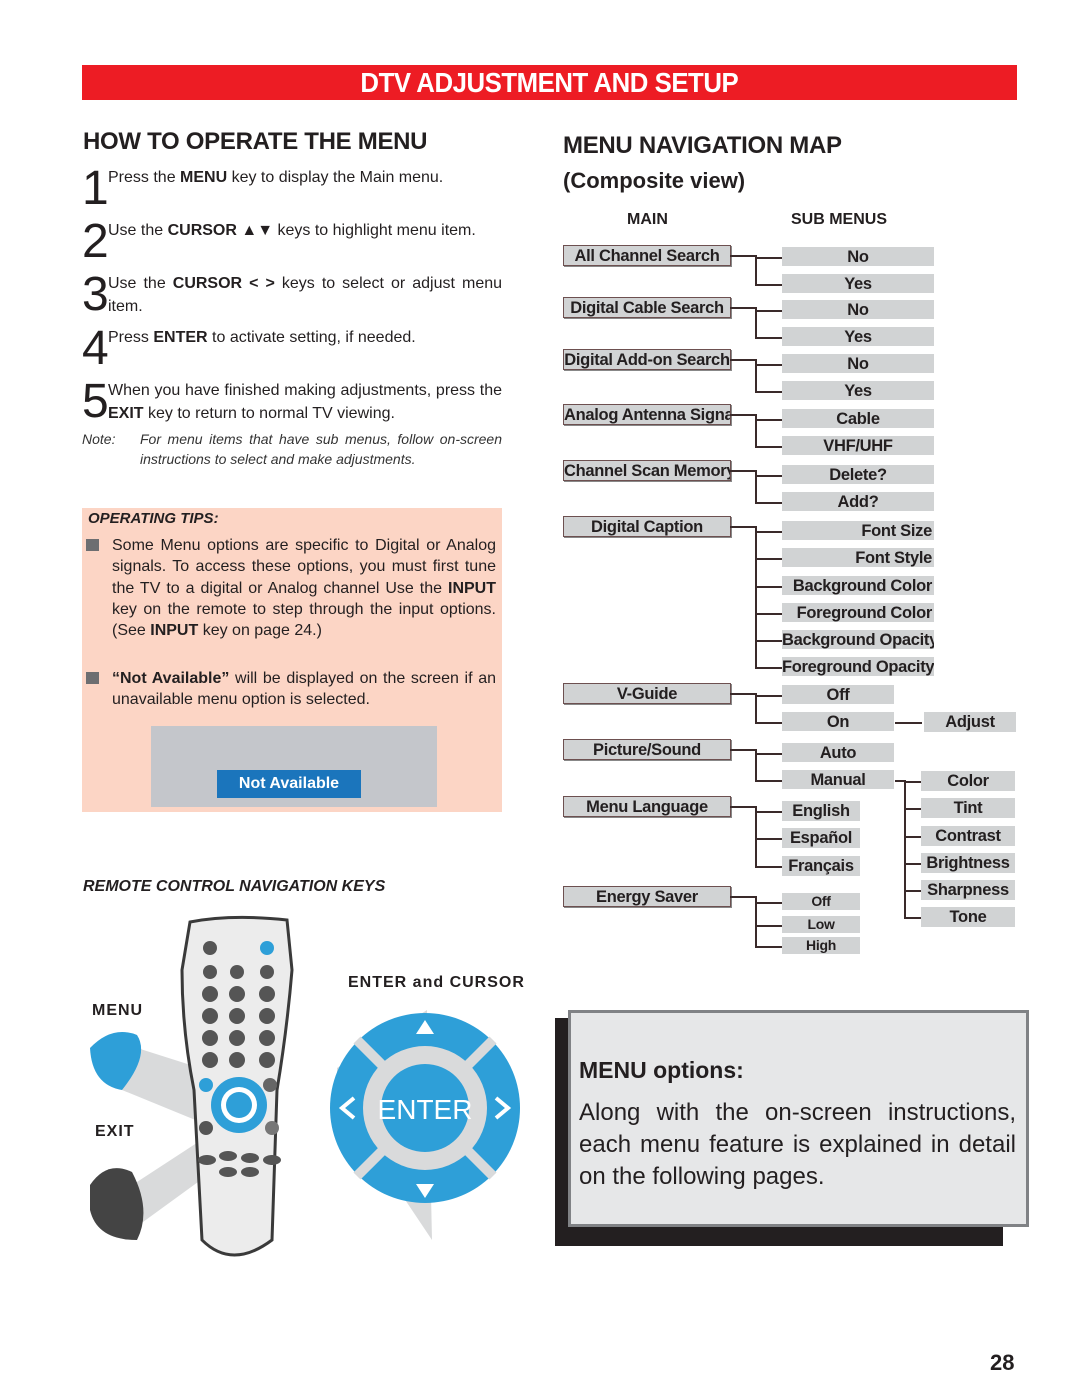 This screenshot has height=1397, width=1080. I want to click on third-level-item: Tone, so click(968, 917).